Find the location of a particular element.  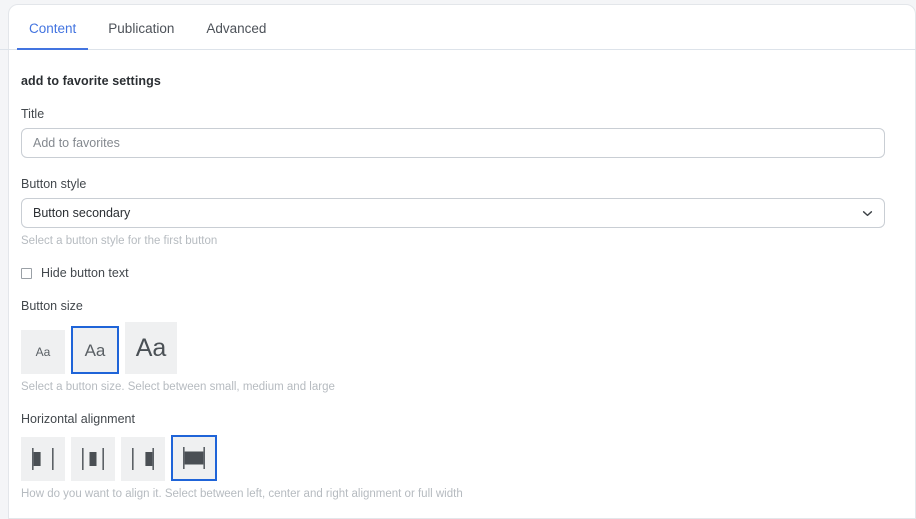

button-style-select-wrapper: Button secondary is located at coordinates (453, 213).